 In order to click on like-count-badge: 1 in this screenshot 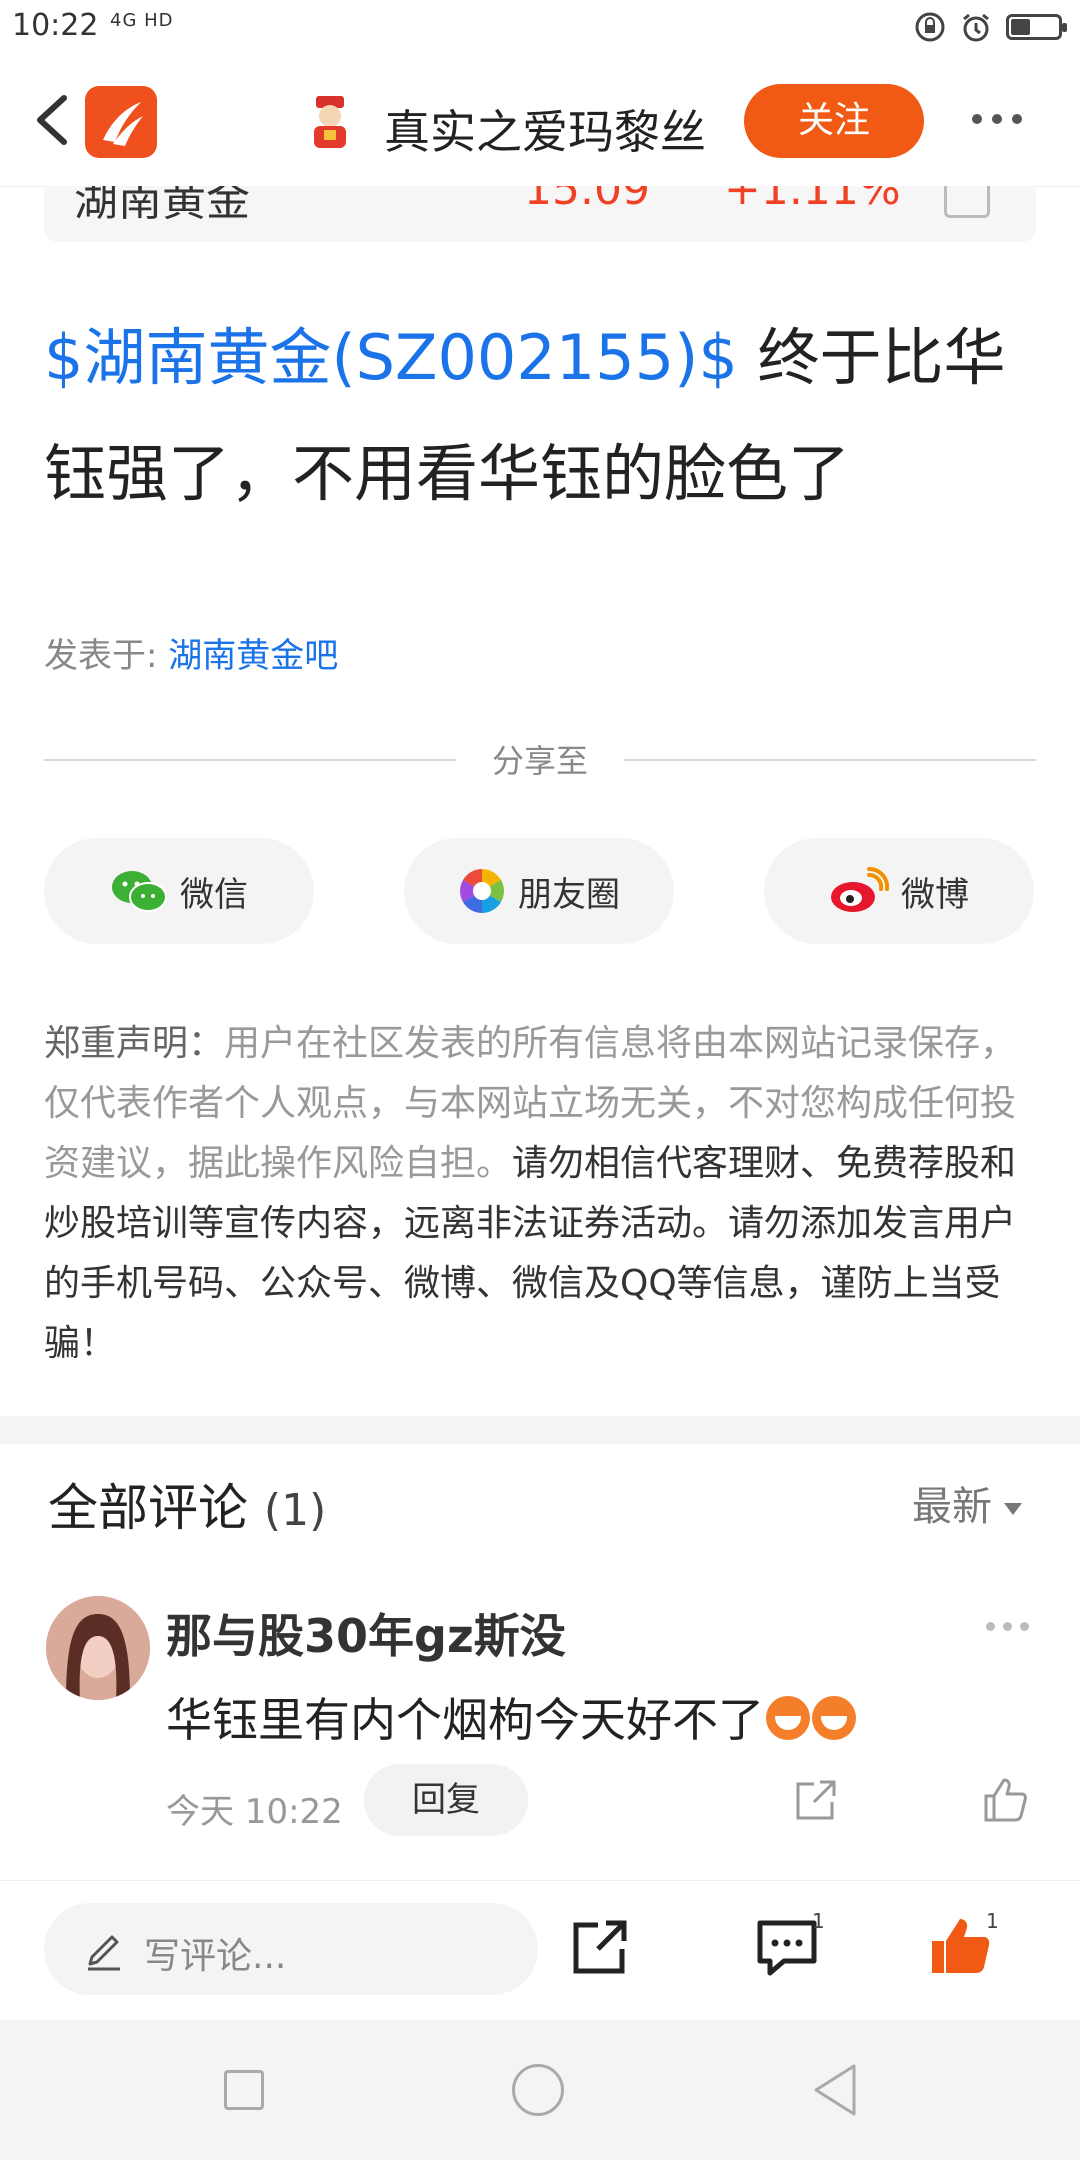, I will do `click(992, 1921)`.